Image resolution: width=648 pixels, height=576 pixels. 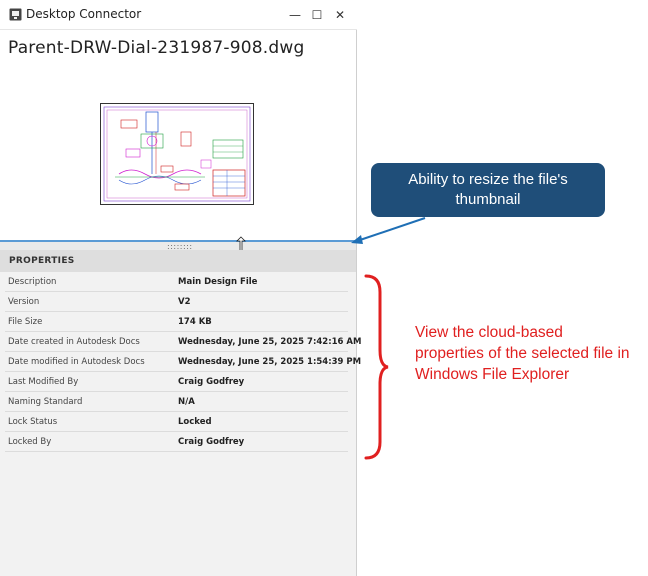 I want to click on property-value: N/A, so click(x=186, y=402).